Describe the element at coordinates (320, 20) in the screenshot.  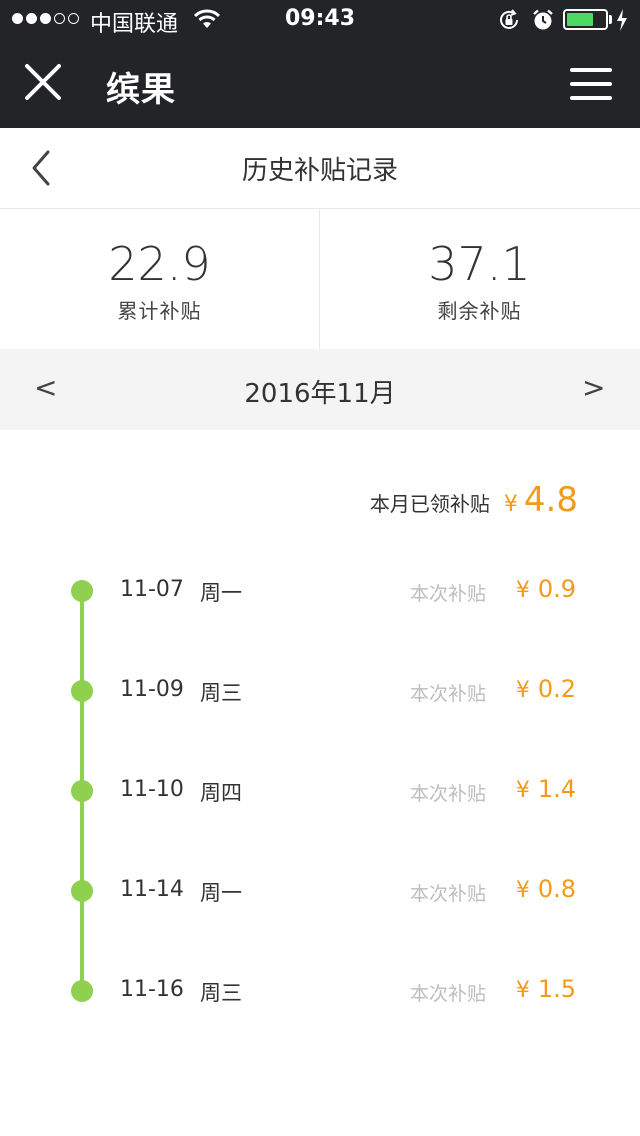
I see `status-bar: 中国联通 09:43` at that location.